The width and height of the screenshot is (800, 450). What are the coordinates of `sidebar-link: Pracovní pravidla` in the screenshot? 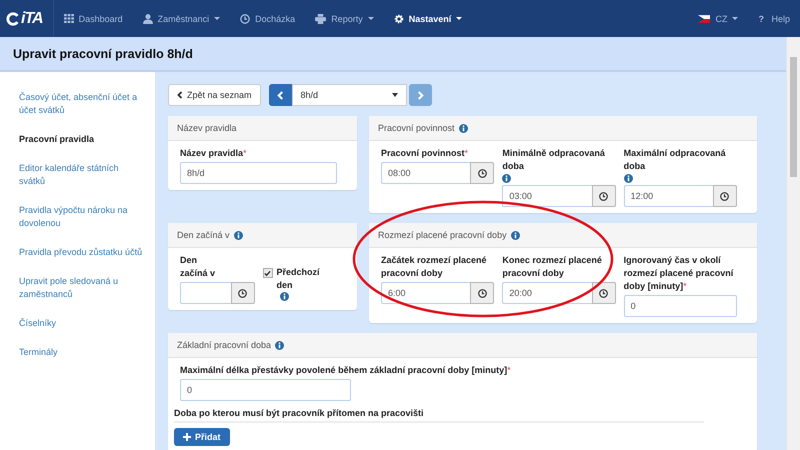 It's located at (81, 139).